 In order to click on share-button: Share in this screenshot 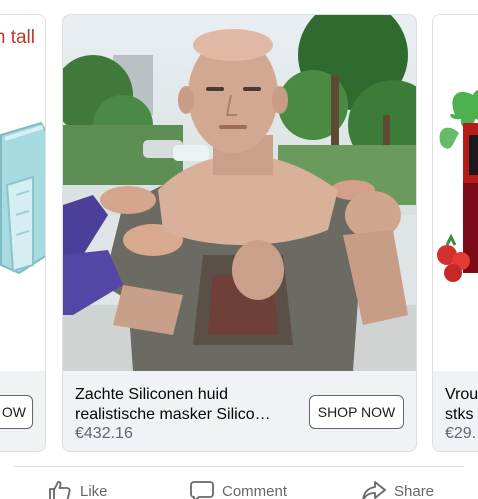, I will do `click(398, 489)`.